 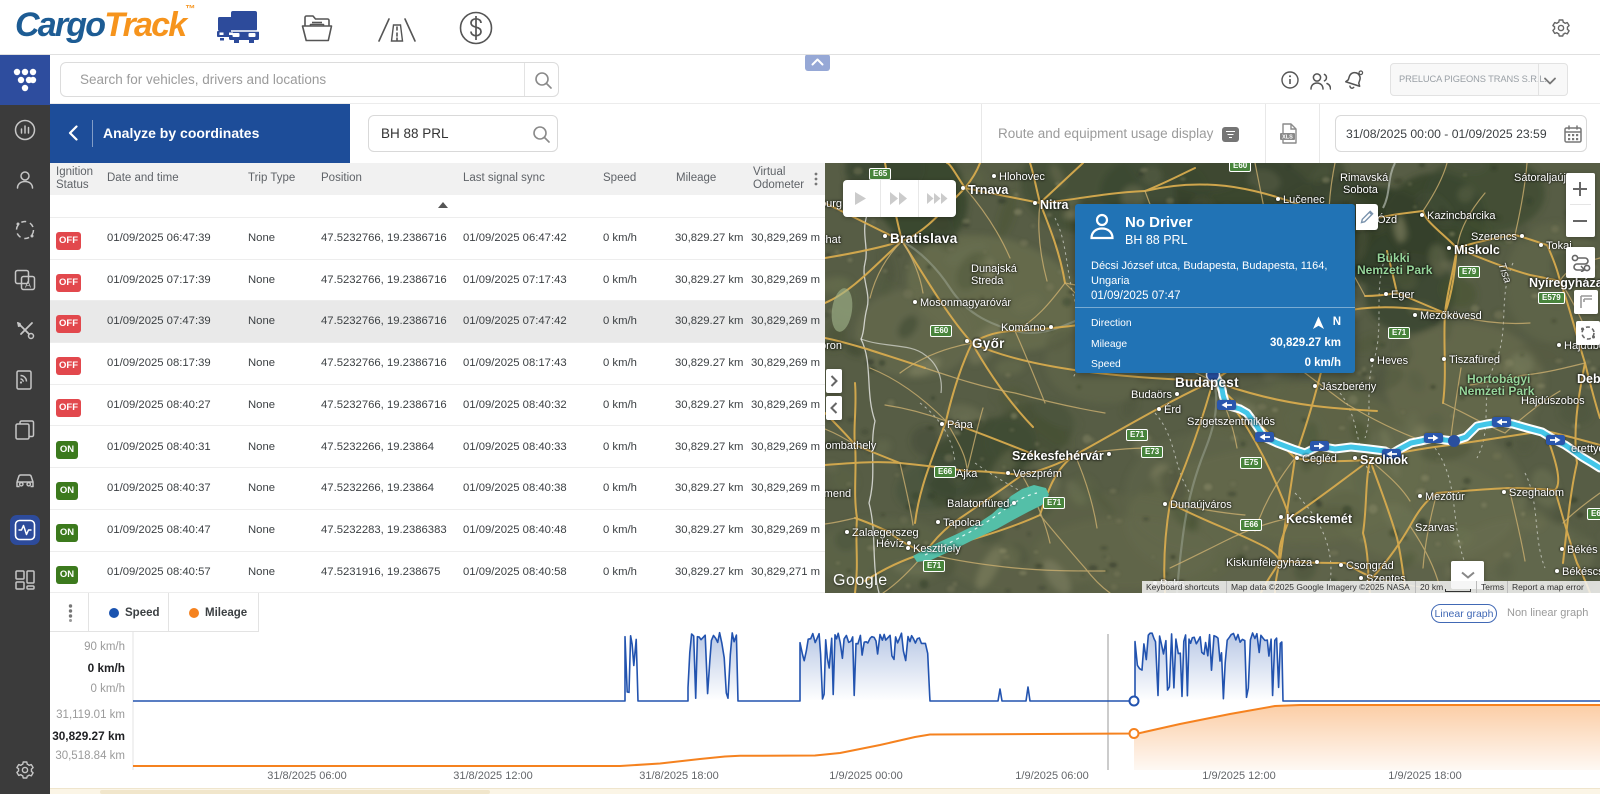 I want to click on svg-text: A, so click(x=28, y=285).